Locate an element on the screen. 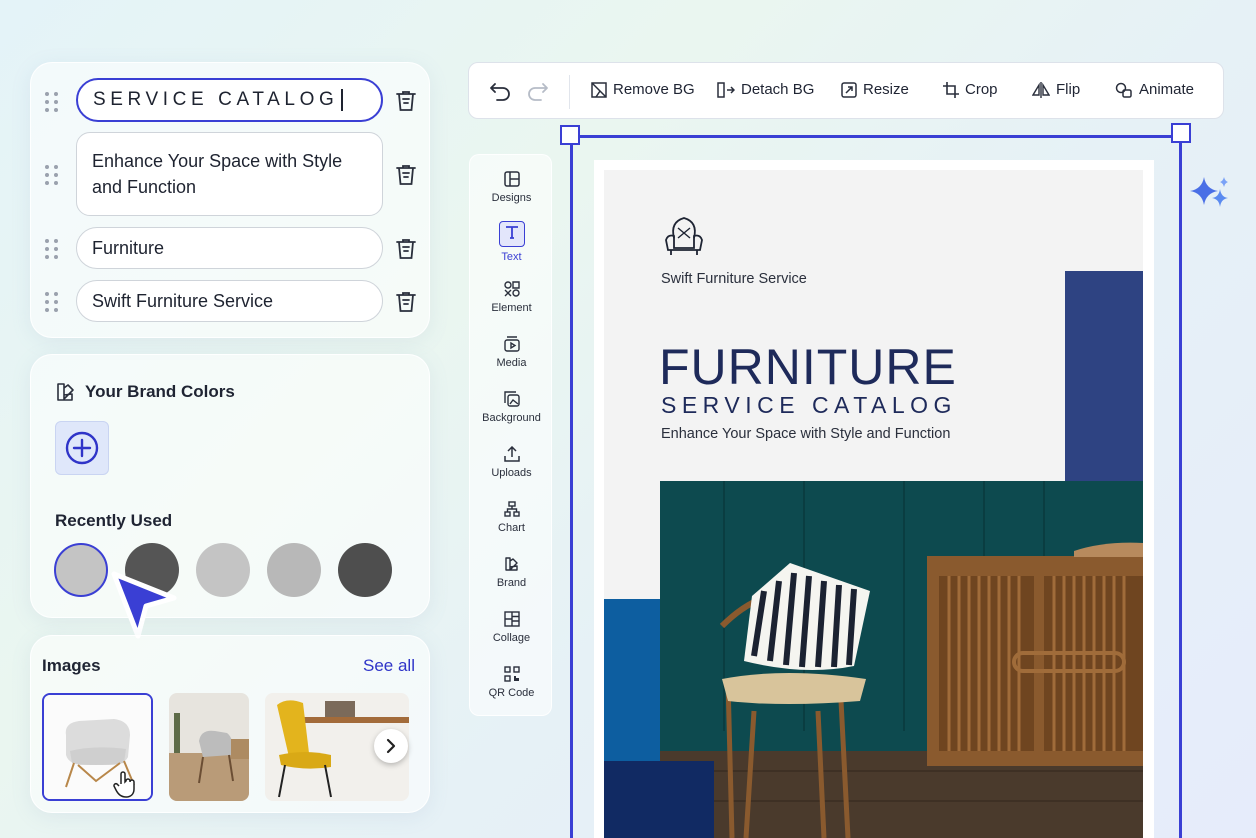 The image size is (1256, 838). text-caret is located at coordinates (342, 100).